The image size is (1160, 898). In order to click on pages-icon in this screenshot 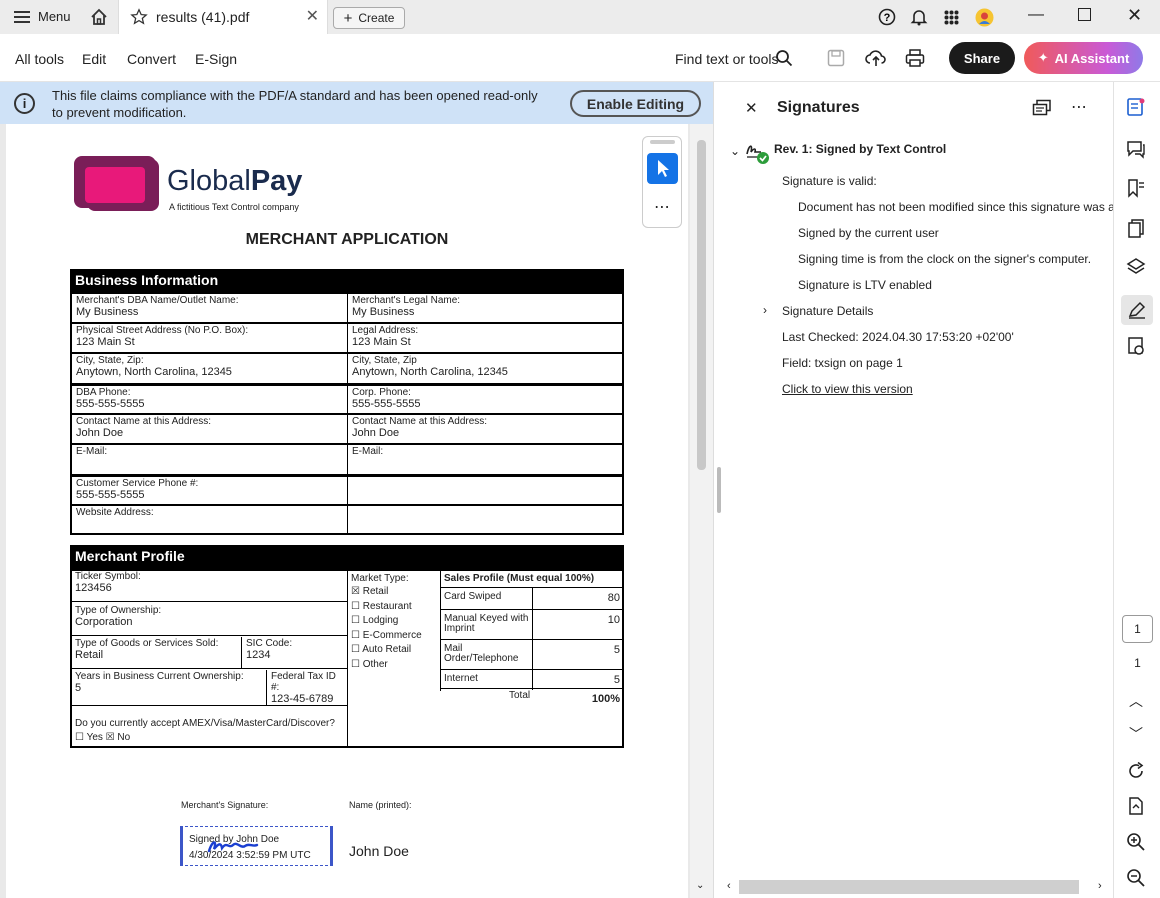, I will do `click(1136, 229)`.